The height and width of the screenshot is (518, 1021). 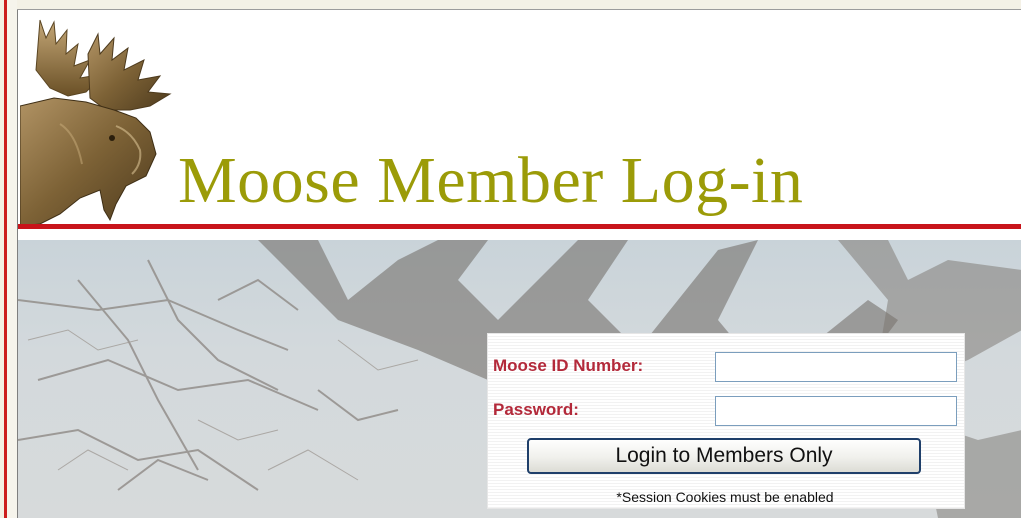 What do you see at coordinates (519, 5) in the screenshot?
I see `top-border` at bounding box center [519, 5].